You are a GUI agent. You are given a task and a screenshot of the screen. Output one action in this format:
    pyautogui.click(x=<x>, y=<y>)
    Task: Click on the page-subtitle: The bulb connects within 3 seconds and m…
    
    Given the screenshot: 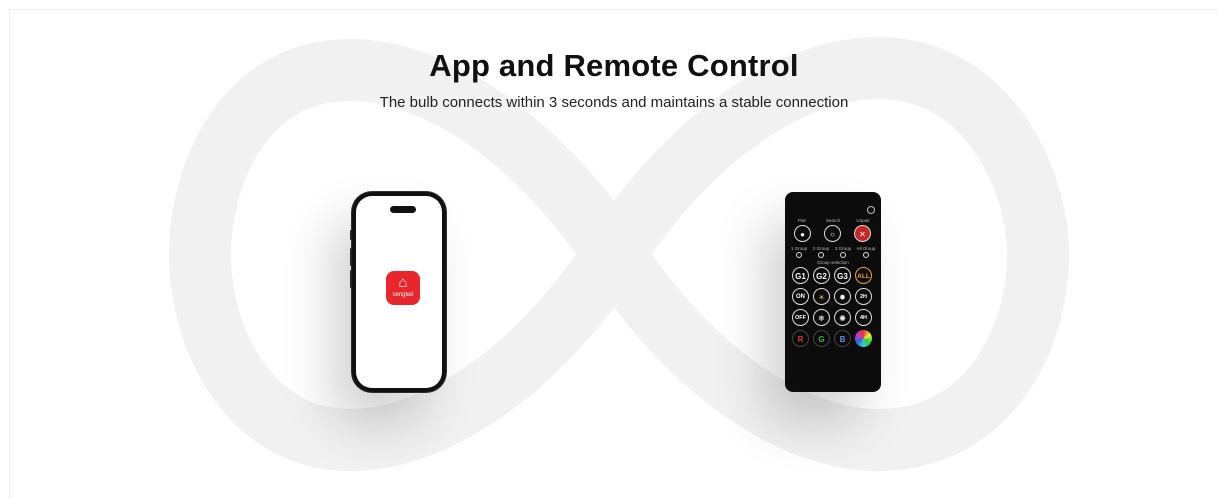 What is the action you would take?
    pyautogui.click(x=614, y=102)
    